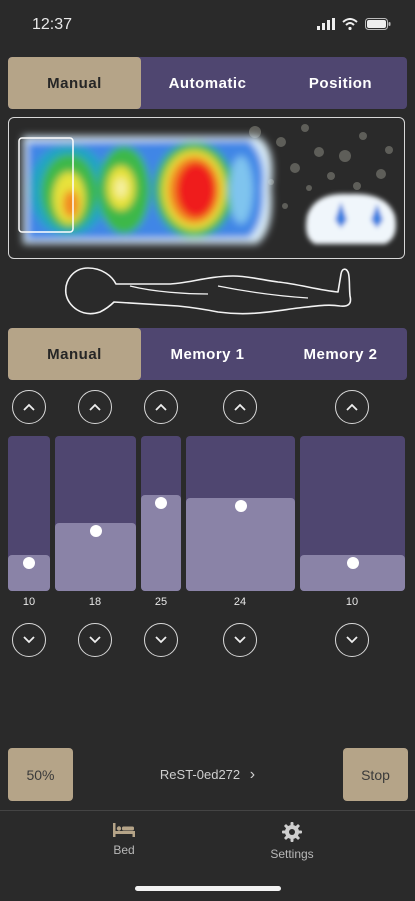 The image size is (415, 901). I want to click on section-3-up-button, so click(161, 407).